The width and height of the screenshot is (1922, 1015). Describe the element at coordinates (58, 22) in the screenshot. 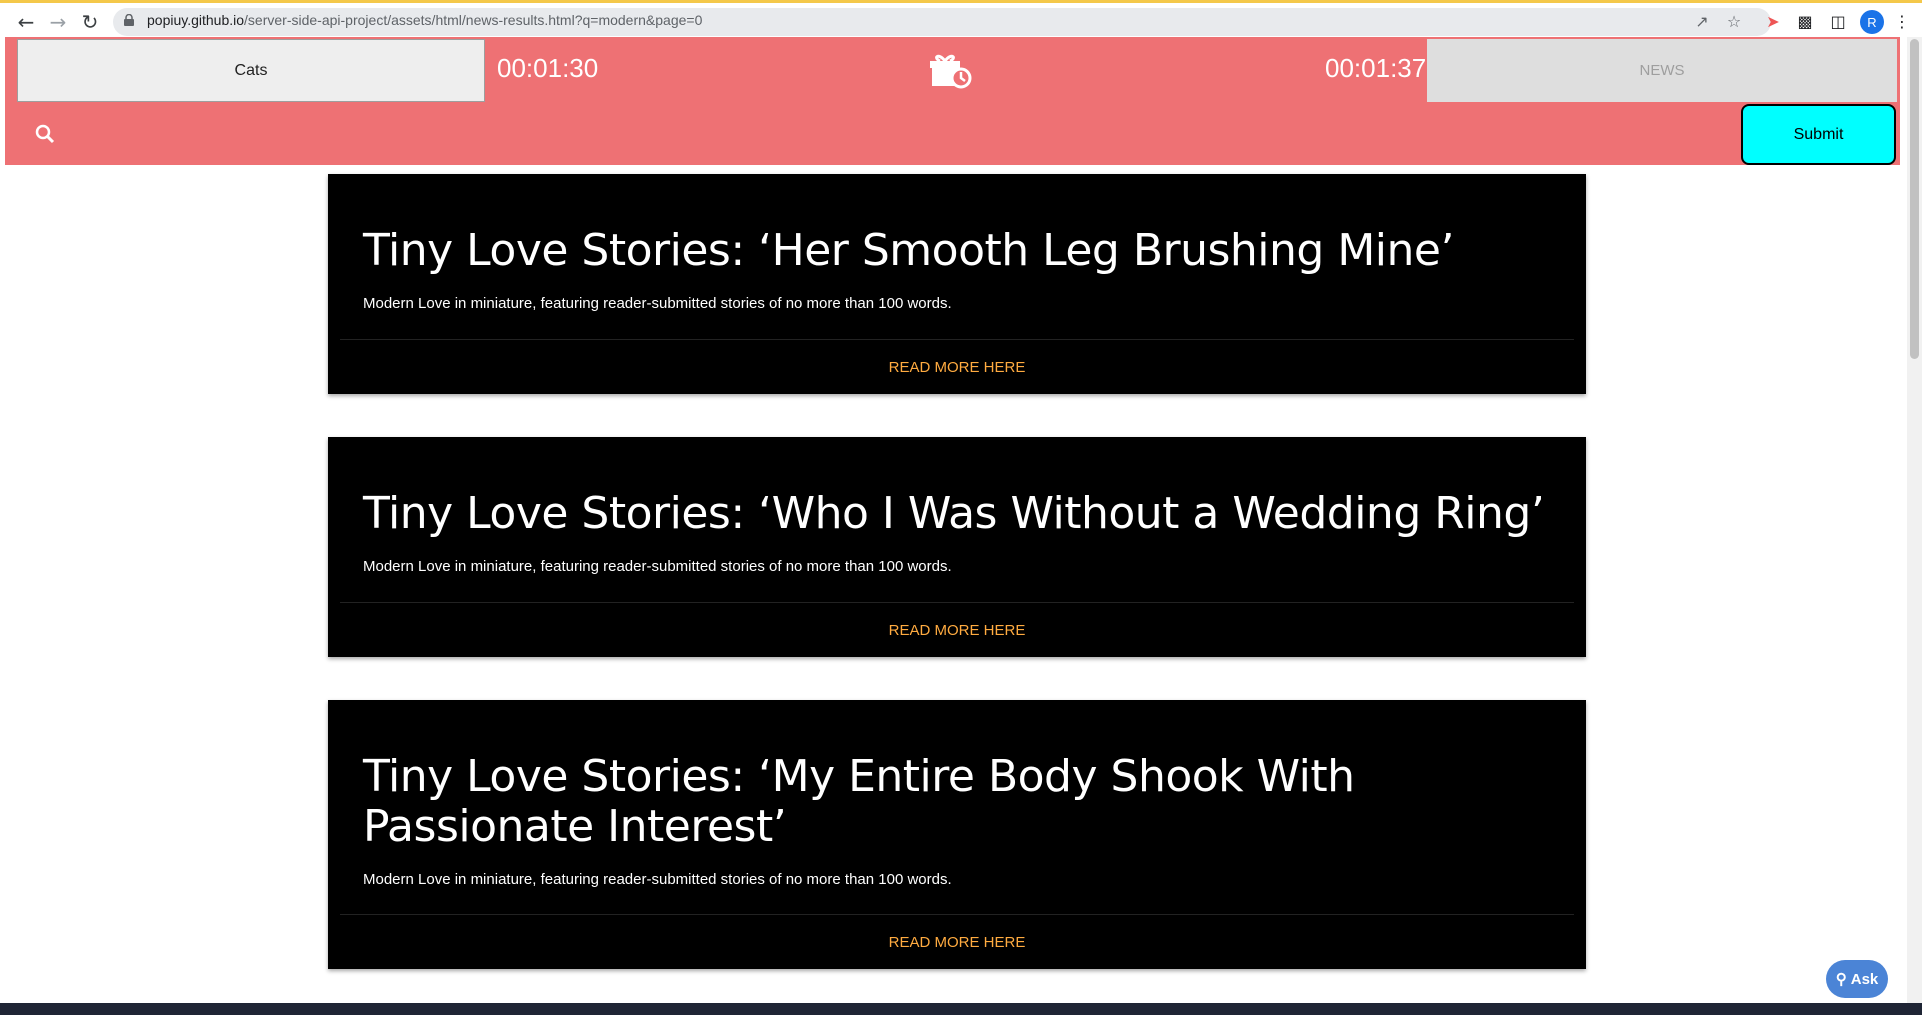

I see `forward-arrow-icon: →` at that location.